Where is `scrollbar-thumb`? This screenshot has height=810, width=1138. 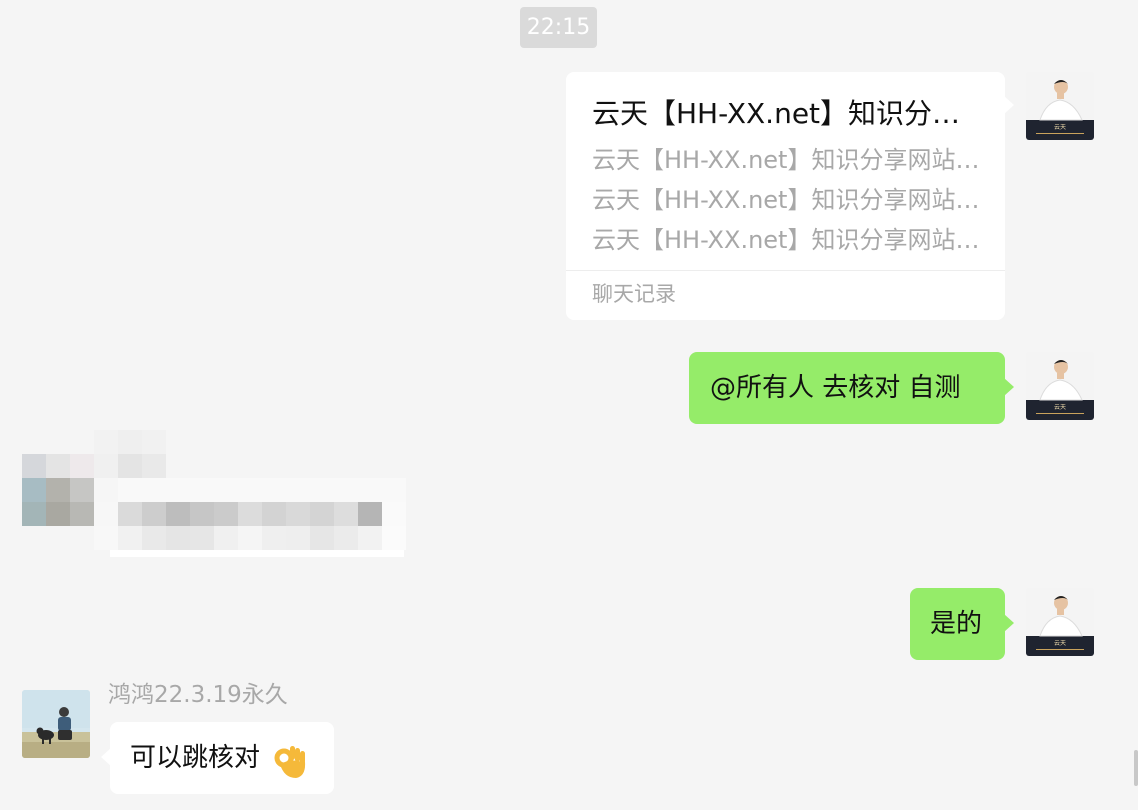 scrollbar-thumb is located at coordinates (1136, 768).